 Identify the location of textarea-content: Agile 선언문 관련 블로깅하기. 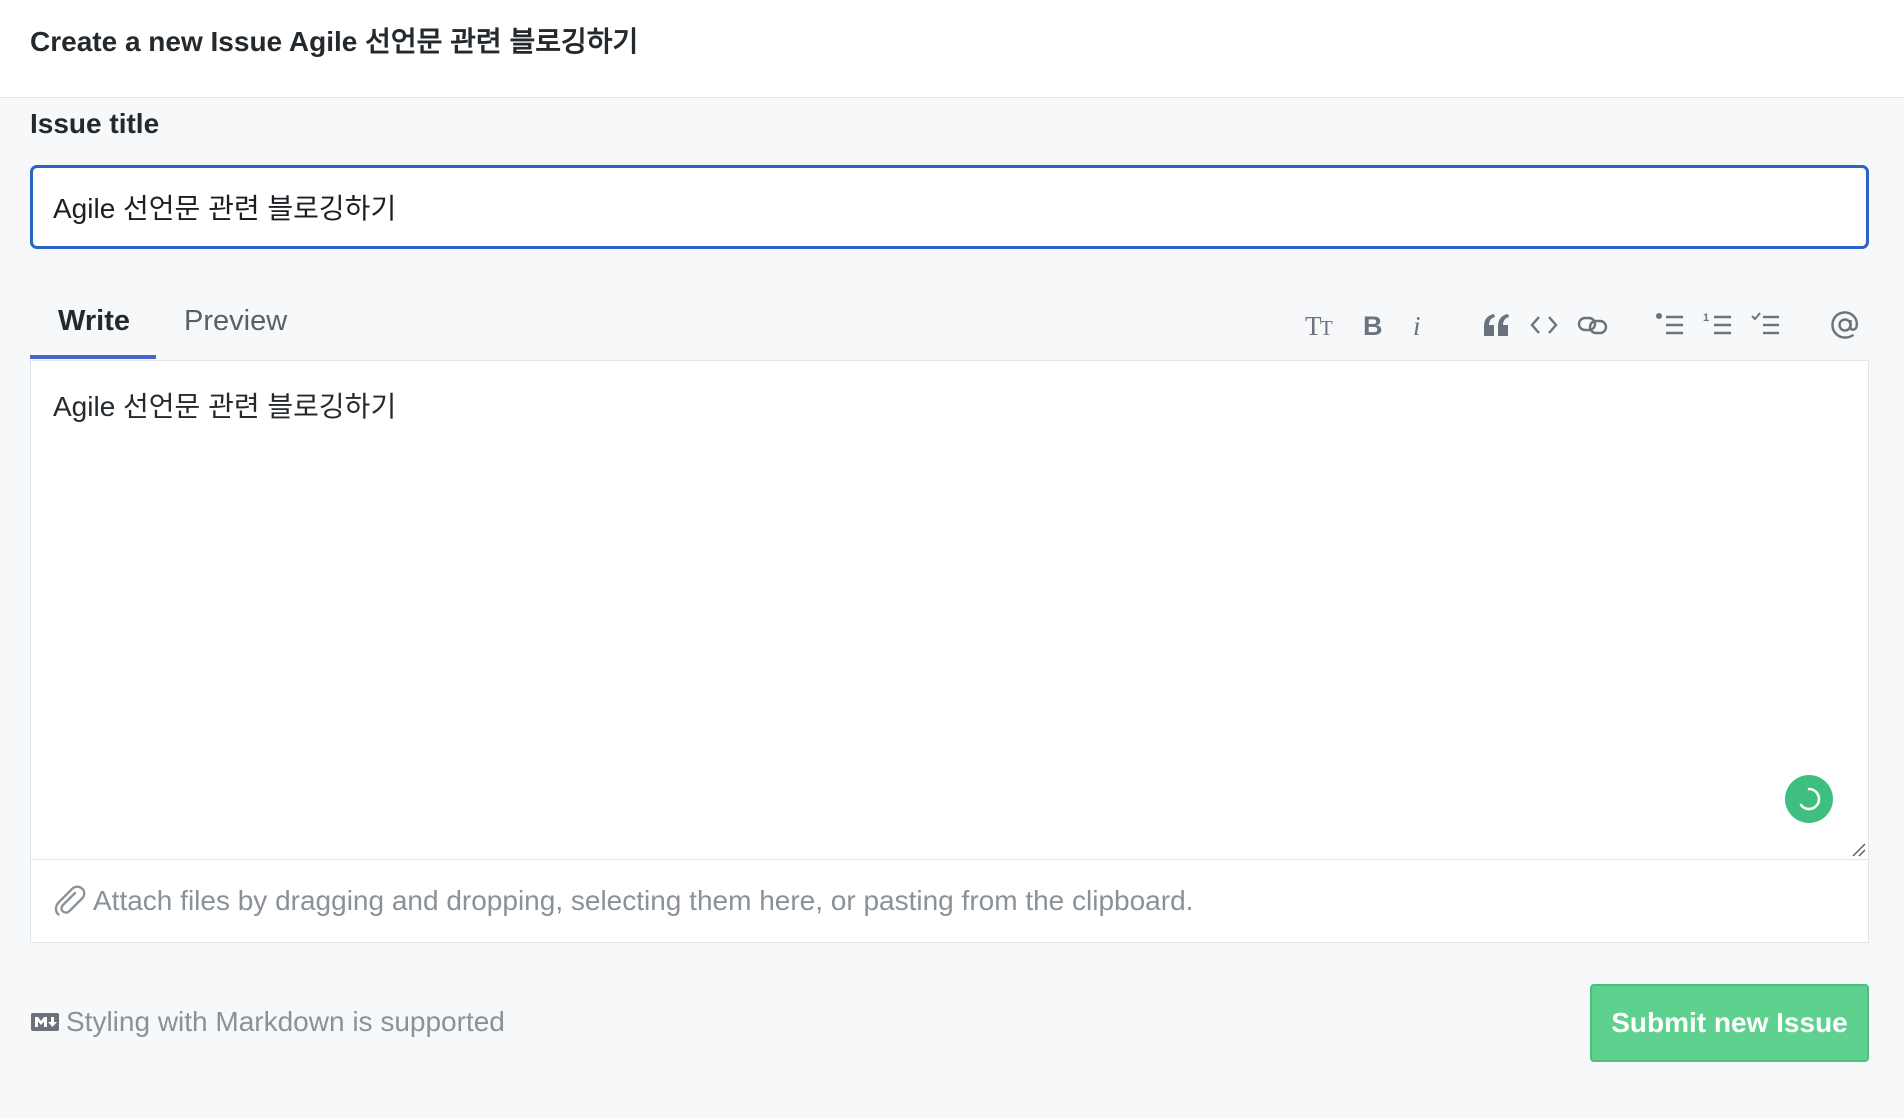
(225, 406).